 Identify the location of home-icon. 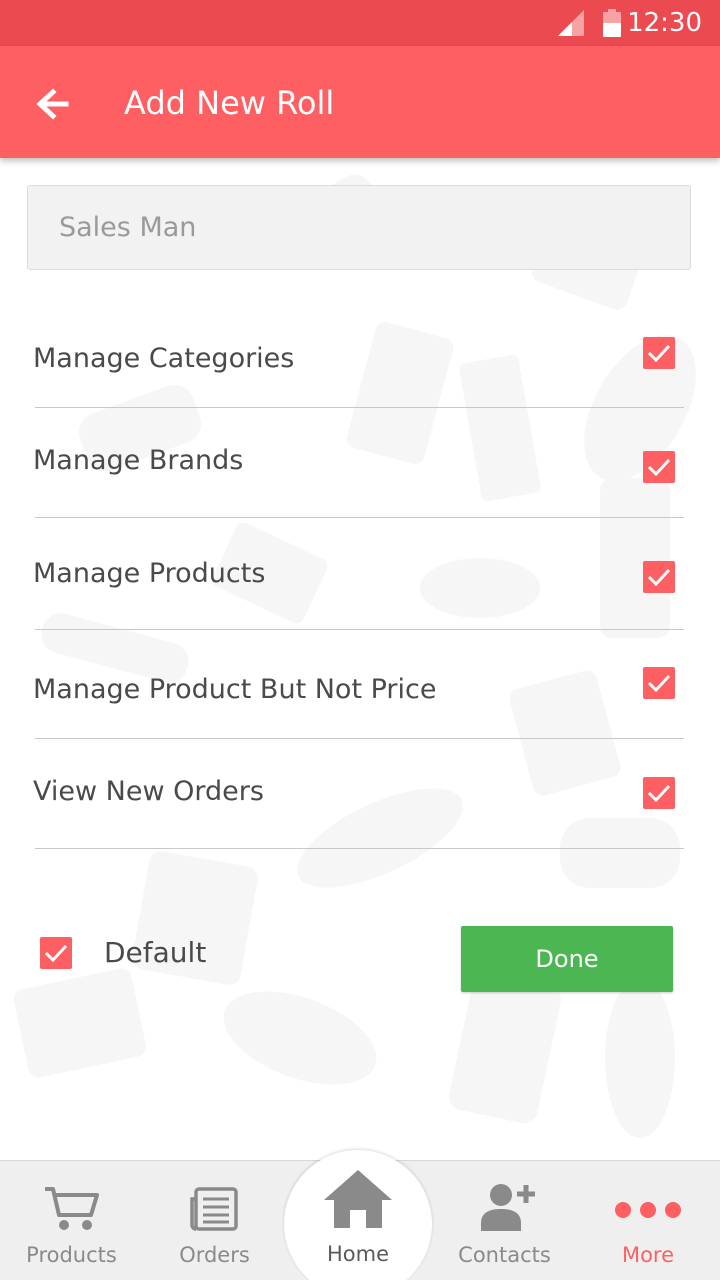
(358, 1199).